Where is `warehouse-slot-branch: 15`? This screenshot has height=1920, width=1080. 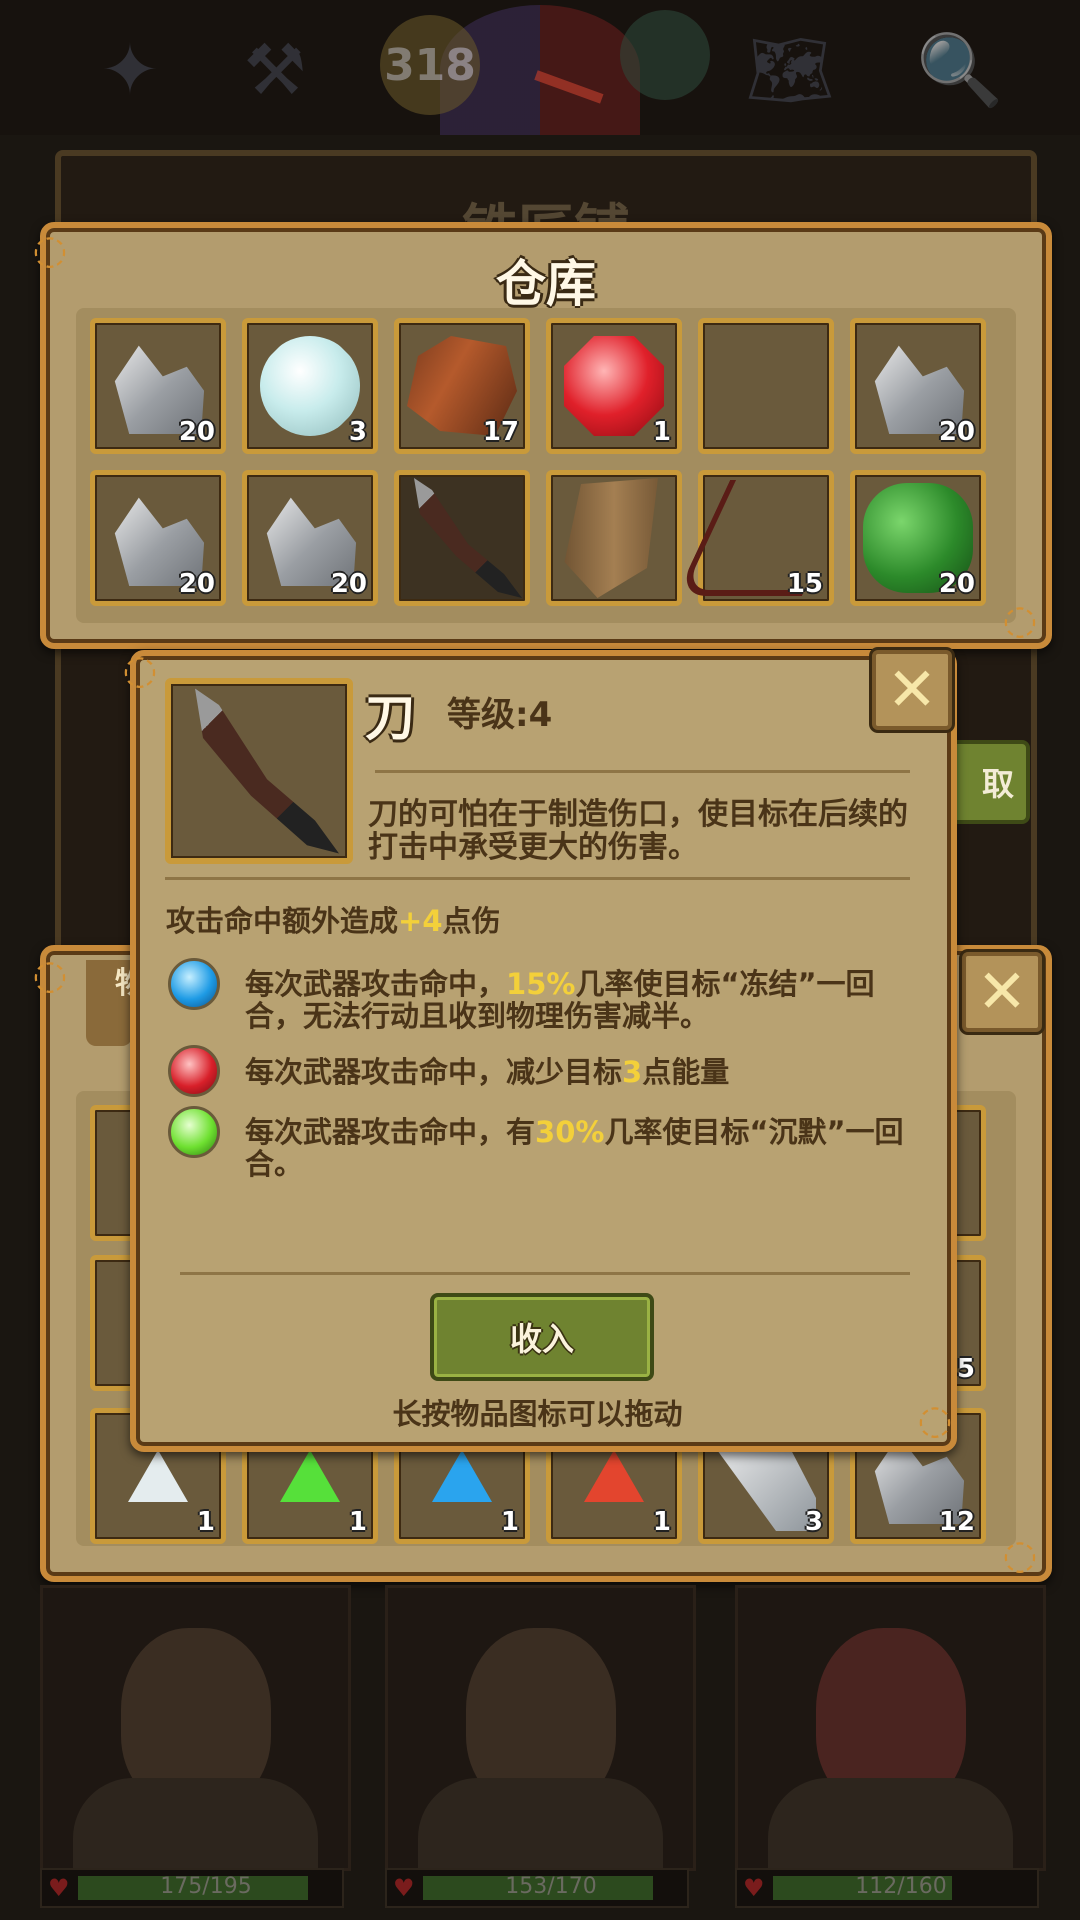 warehouse-slot-branch: 15 is located at coordinates (766, 538).